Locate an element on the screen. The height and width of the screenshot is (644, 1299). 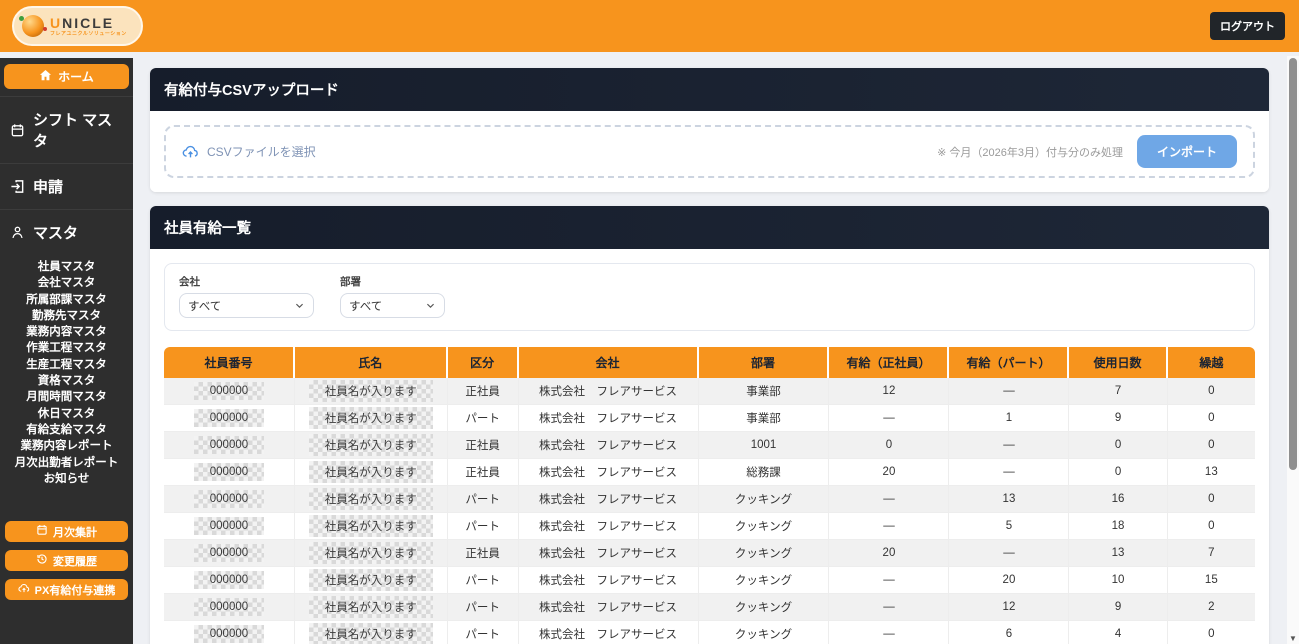
sidebar-action-label: PX有給付与連携 is located at coordinates (75, 590).